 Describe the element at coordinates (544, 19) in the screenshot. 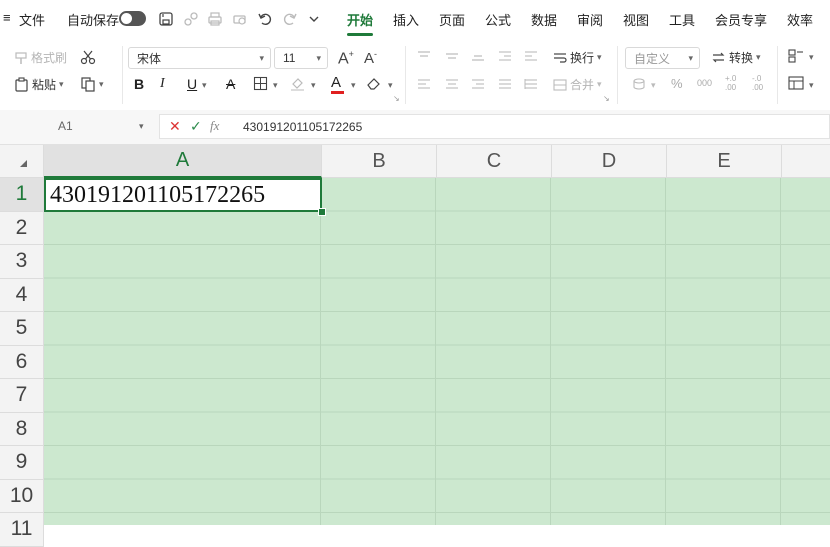

I see `tab-data: 数据` at that location.